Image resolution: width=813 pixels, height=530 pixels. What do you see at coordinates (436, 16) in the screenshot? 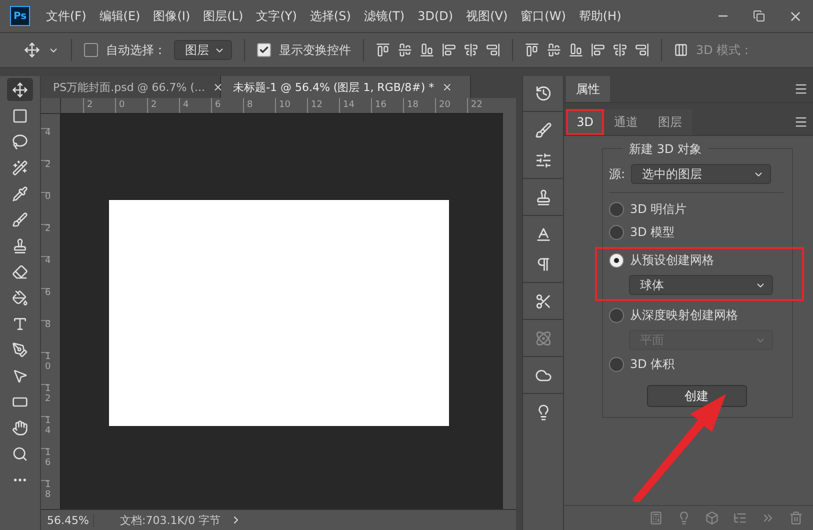
I see `menu-item: 3D(D)` at bounding box center [436, 16].